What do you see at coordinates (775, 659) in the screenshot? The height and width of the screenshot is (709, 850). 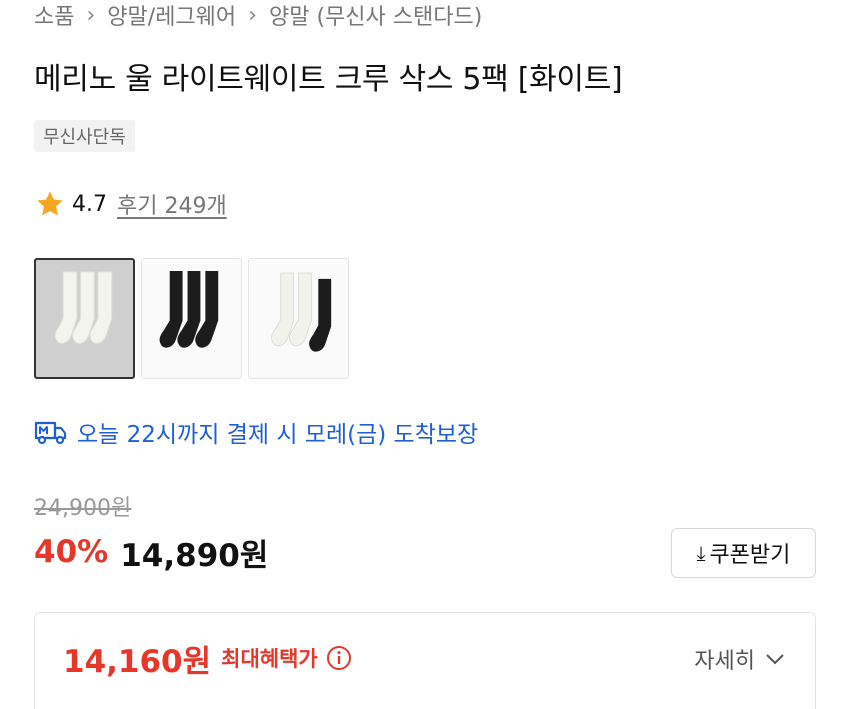 I see `chevron-down-icon` at bounding box center [775, 659].